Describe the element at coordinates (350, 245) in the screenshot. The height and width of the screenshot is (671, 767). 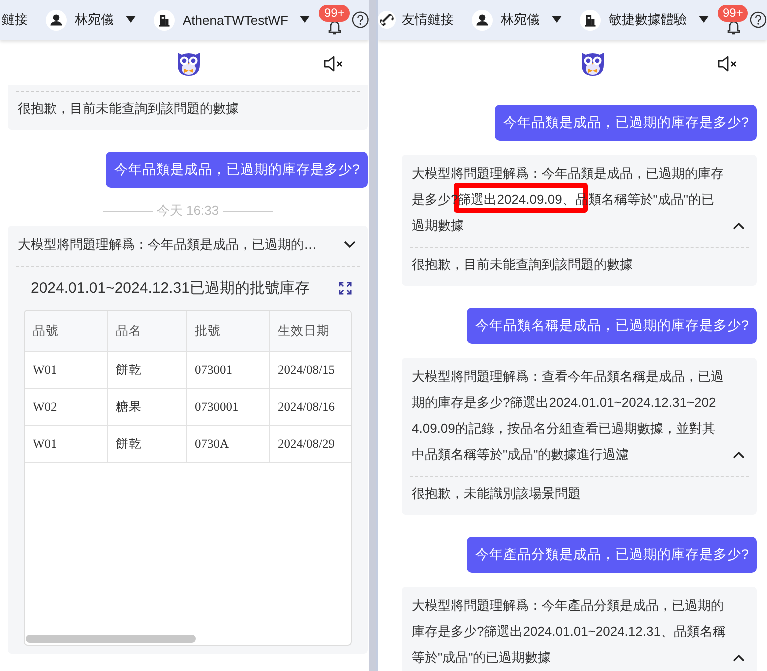
I see `chevron-down-icon` at that location.